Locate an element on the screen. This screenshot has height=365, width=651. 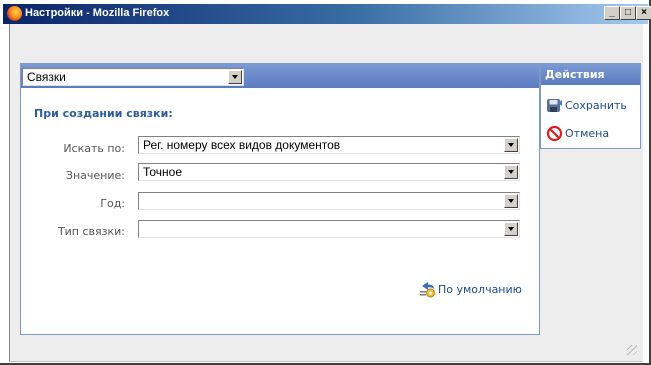
search-by-label: Искать по: is located at coordinates (94, 148).